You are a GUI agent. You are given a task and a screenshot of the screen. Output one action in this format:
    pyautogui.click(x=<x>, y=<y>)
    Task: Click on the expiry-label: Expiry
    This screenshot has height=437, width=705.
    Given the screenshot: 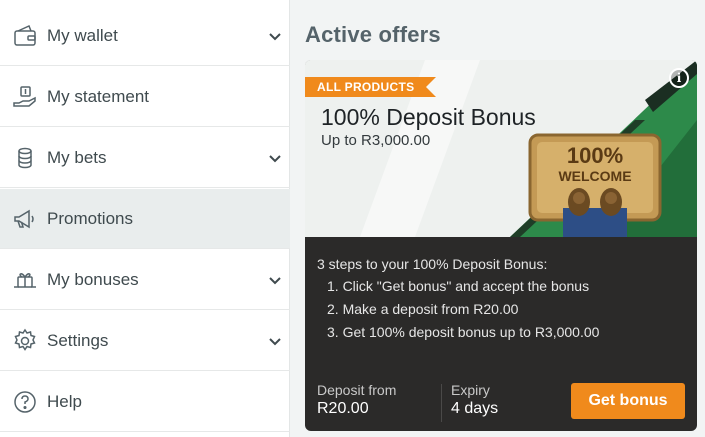 What is the action you would take?
    pyautogui.click(x=470, y=390)
    